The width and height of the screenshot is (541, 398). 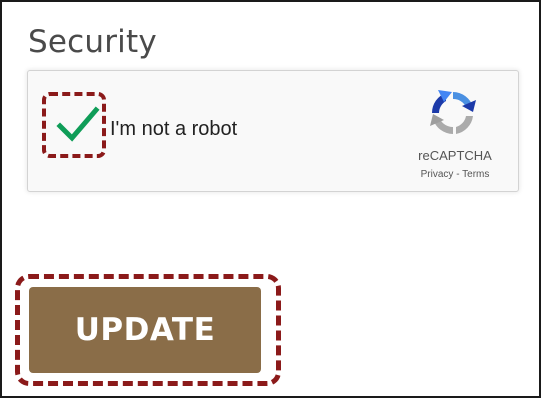 I want to click on section-title: Security, so click(x=92, y=42).